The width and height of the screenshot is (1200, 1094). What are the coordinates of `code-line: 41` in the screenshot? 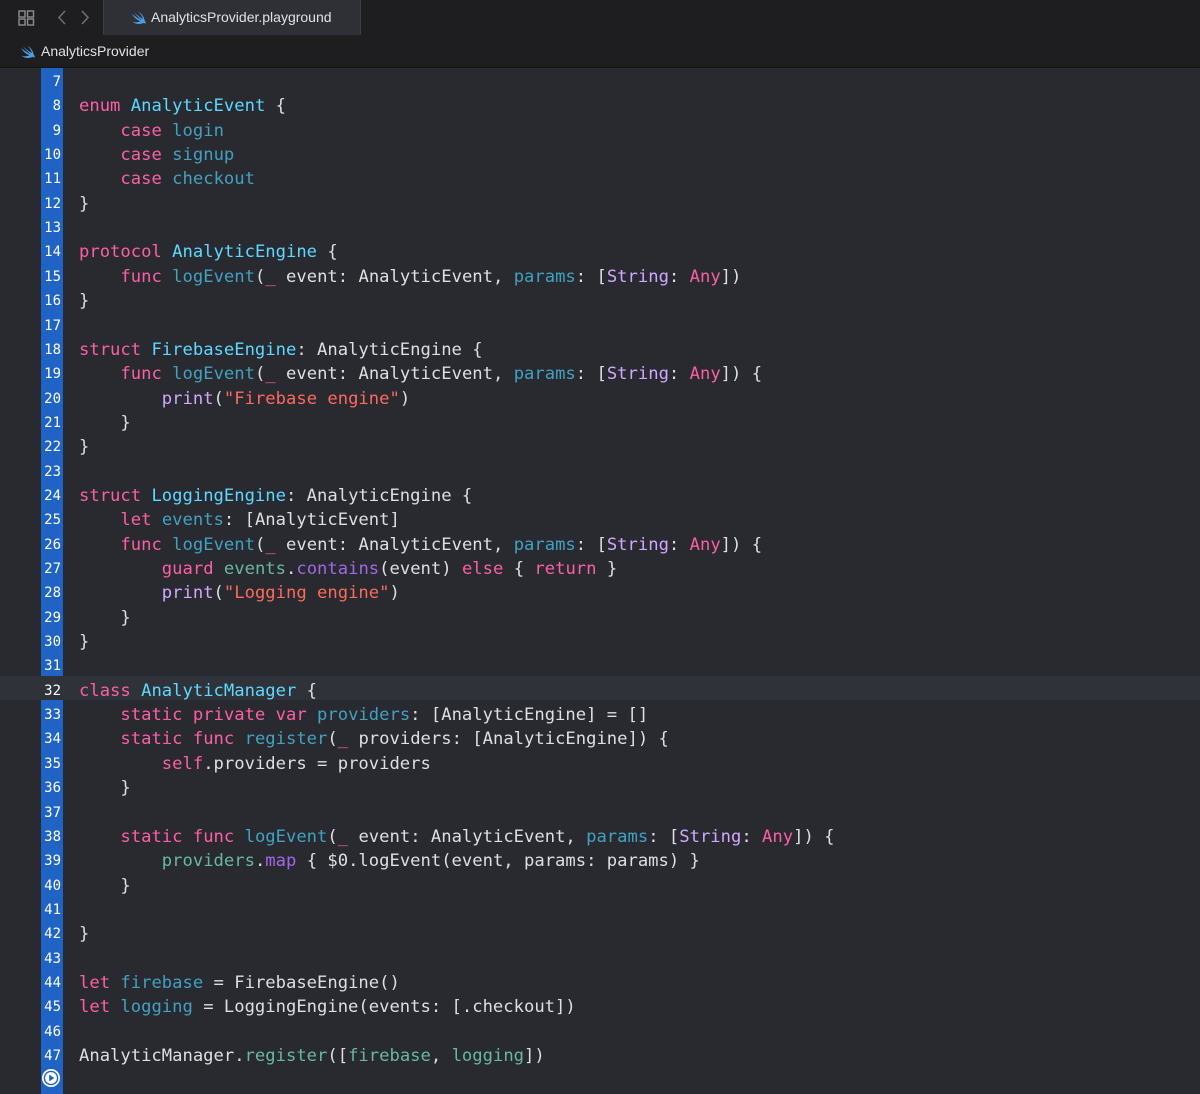 It's located at (600, 910).